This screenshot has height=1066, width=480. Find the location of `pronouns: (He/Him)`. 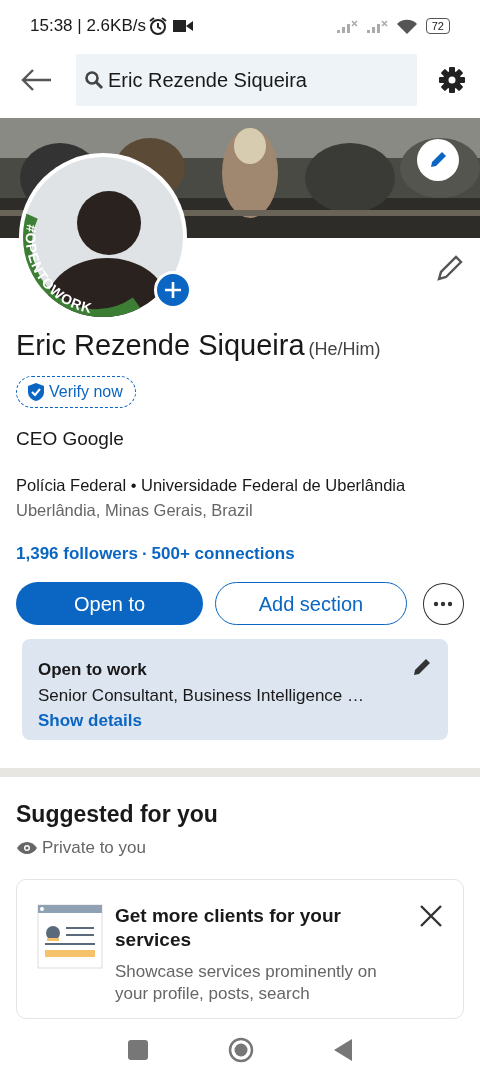

pronouns: (He/Him) is located at coordinates (344, 349).